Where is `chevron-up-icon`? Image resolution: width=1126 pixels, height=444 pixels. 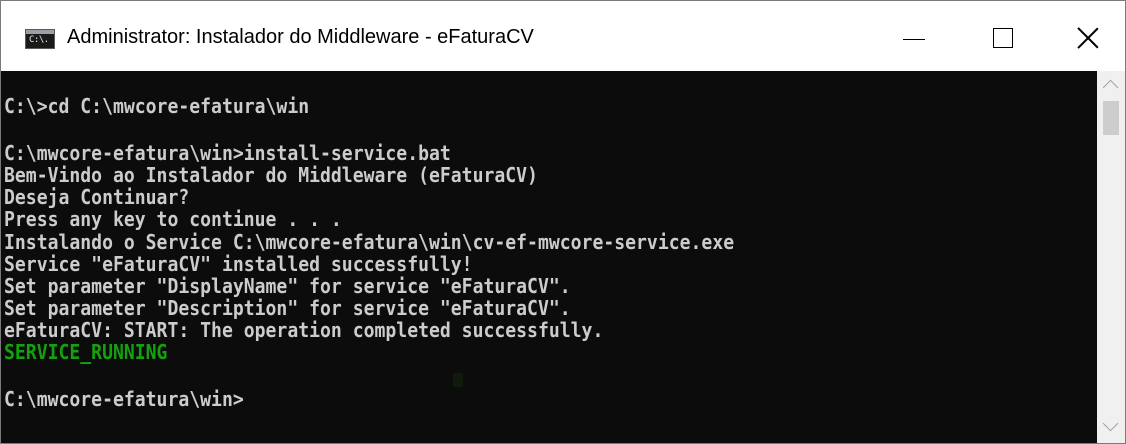 chevron-up-icon is located at coordinates (1111, 85).